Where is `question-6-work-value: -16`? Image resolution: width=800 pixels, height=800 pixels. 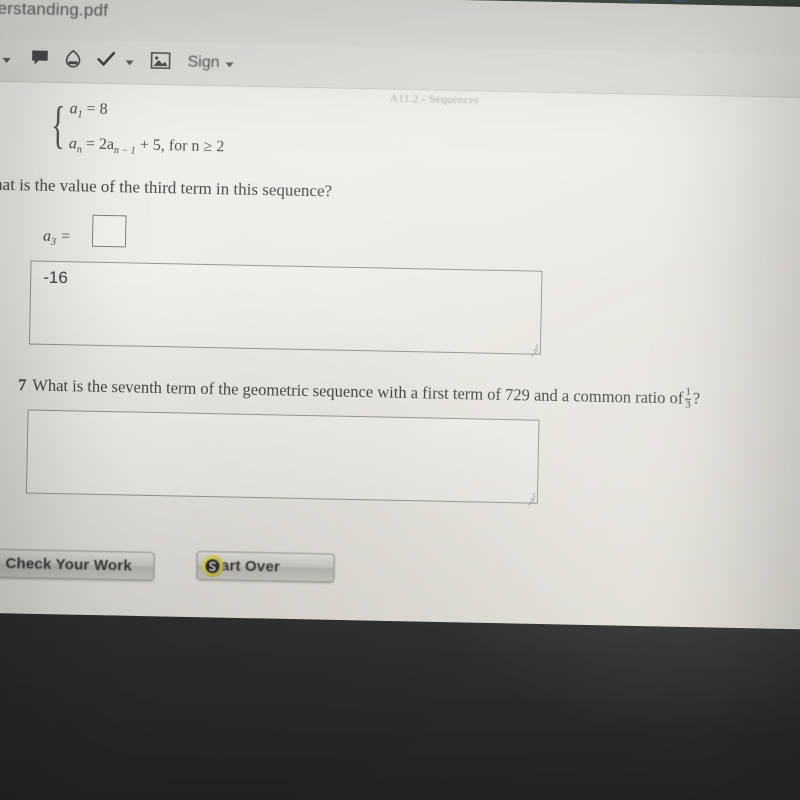
question-6-work-value: -16 is located at coordinates (56, 277).